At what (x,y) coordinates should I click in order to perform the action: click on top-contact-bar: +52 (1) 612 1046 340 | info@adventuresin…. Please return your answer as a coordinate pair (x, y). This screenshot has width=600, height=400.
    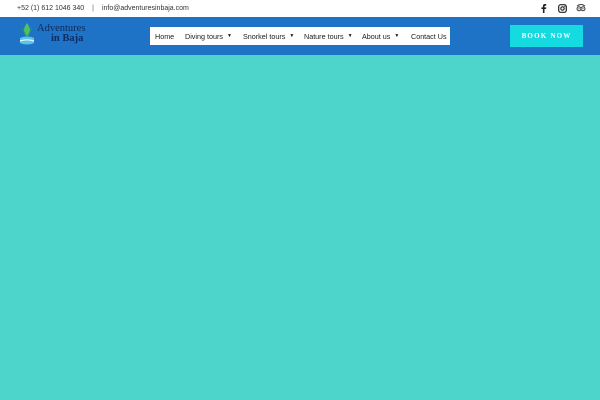
    Looking at the image, I should click on (300, 8).